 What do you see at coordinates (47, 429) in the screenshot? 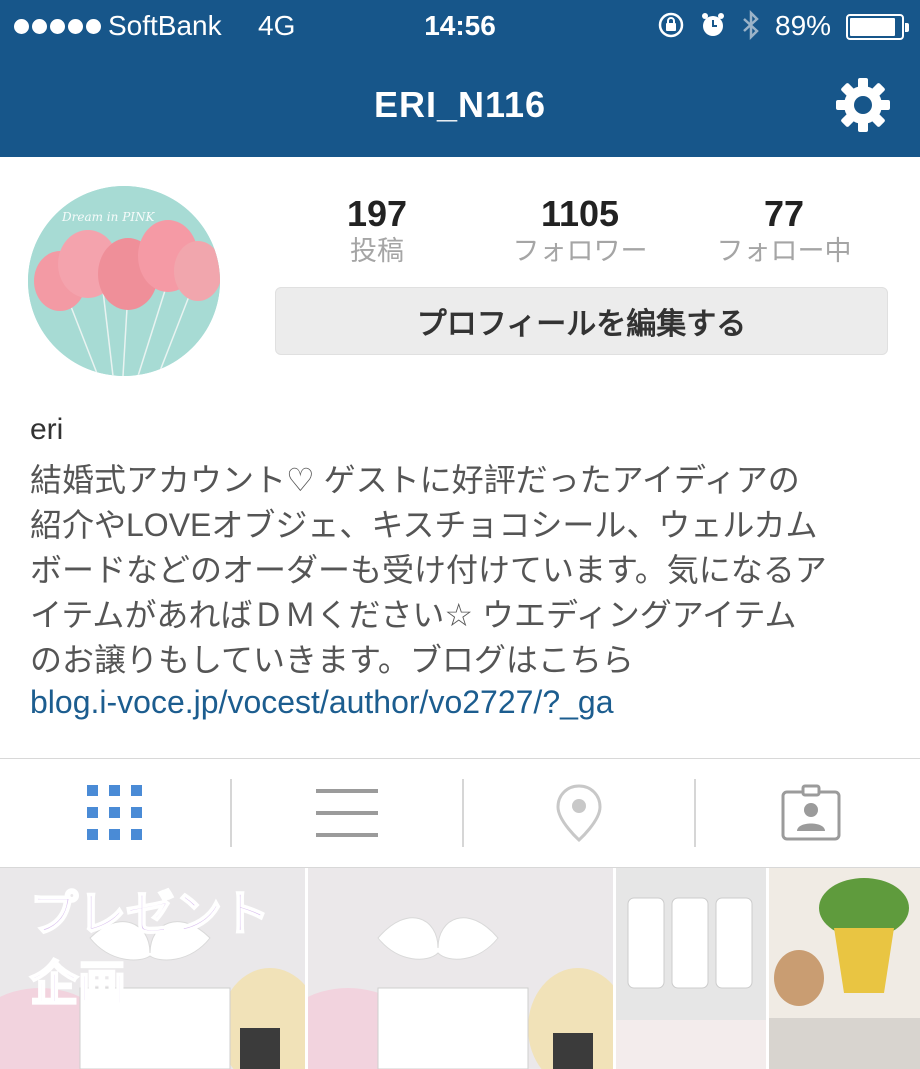
I see `display-name: eri` at bounding box center [47, 429].